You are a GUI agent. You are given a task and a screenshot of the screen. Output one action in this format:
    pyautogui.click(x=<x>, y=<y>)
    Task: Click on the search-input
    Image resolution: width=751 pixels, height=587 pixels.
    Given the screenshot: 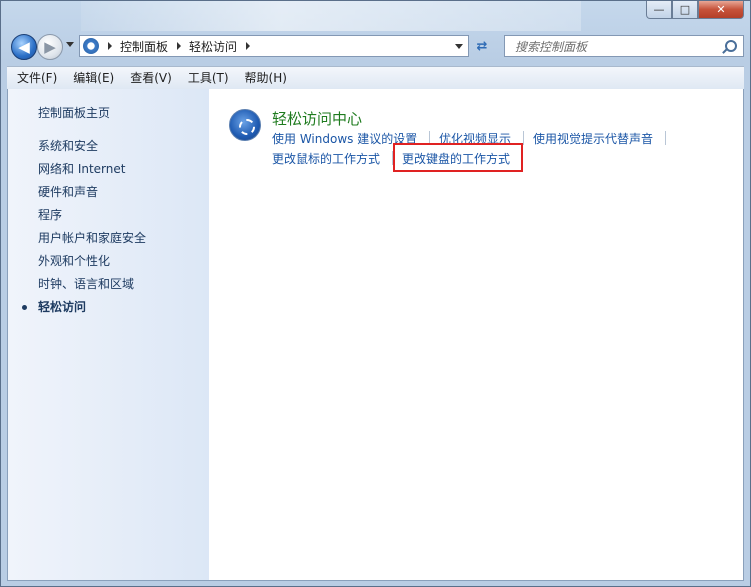 What is the action you would take?
    pyautogui.click(x=615, y=47)
    